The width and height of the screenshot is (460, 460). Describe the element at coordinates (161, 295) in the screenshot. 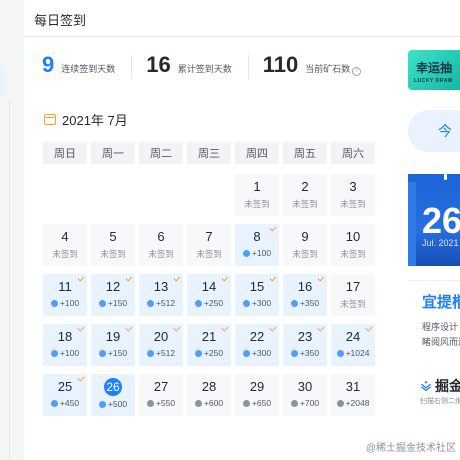

I see `calendar-day-cell: 13 +512` at that location.